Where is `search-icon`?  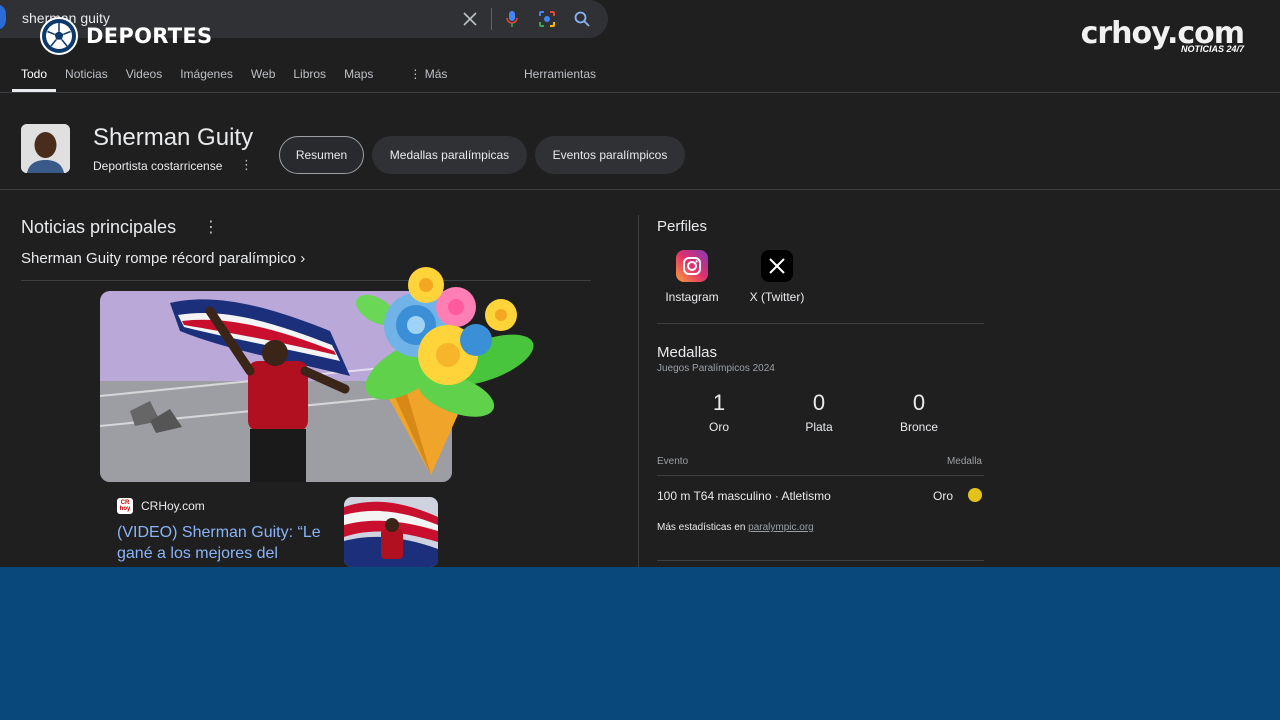 search-icon is located at coordinates (582, 19).